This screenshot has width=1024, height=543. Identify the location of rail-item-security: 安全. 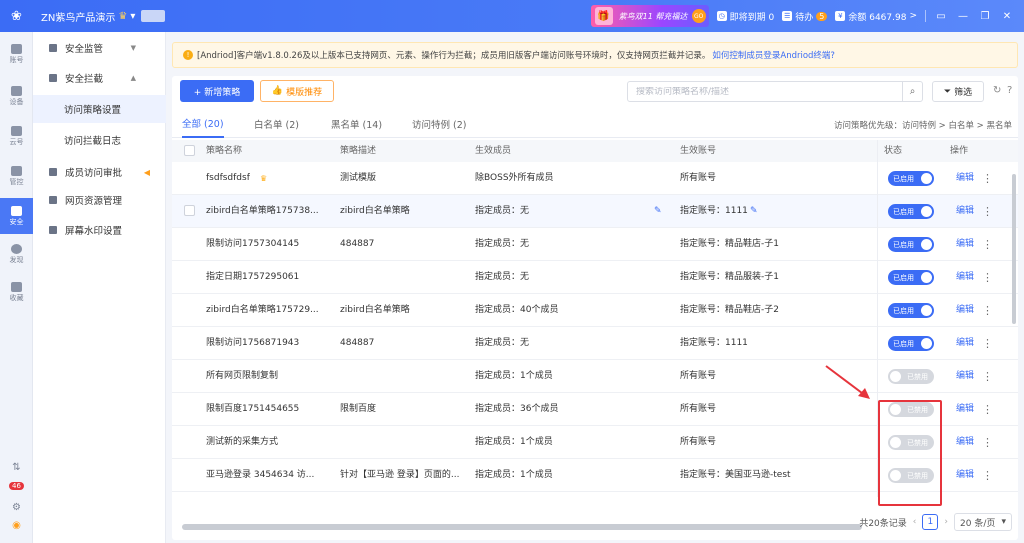
(16, 216).